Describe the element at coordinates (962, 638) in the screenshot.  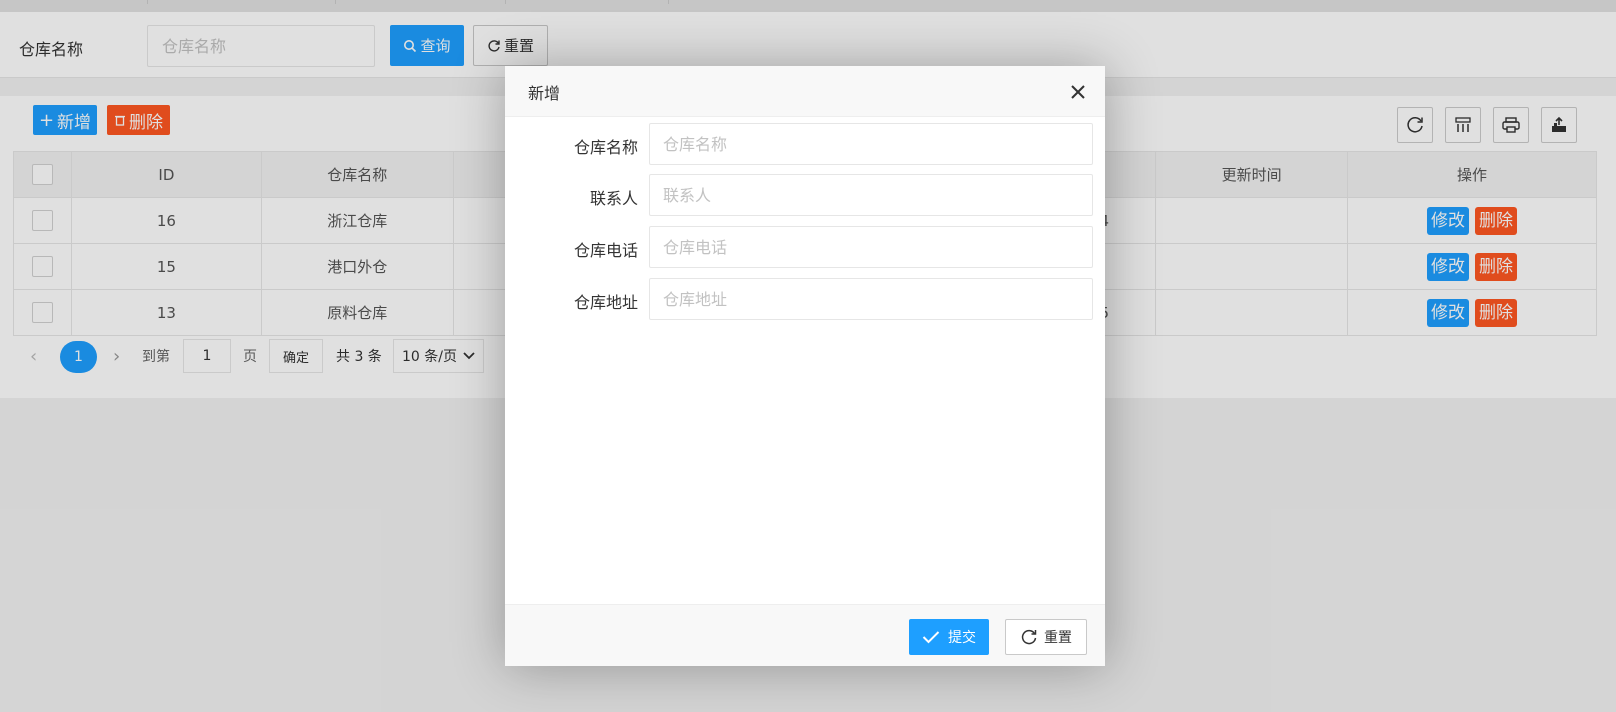
I see `submit-button-label: 提交` at that location.